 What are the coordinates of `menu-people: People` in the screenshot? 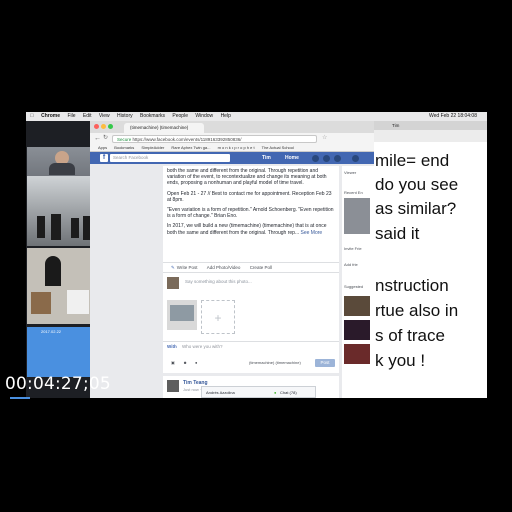 It's located at (180, 116).